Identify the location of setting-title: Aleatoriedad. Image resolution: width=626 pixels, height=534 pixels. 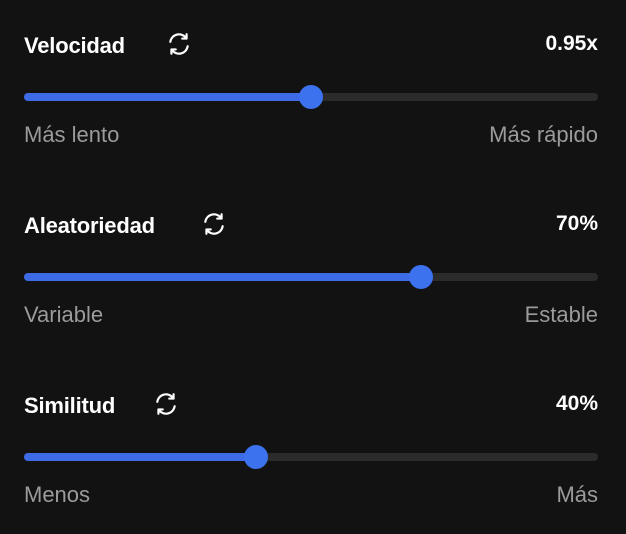
(89, 225).